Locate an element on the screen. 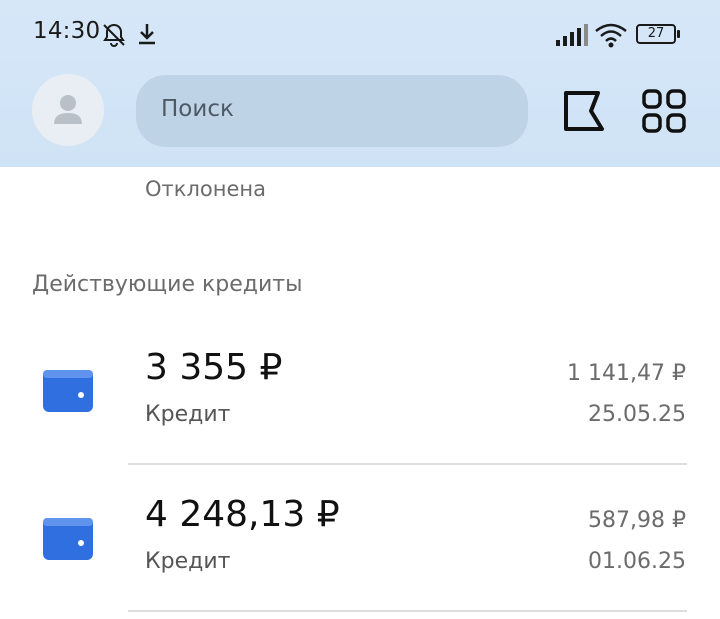  avatar-icon is located at coordinates (68, 109).